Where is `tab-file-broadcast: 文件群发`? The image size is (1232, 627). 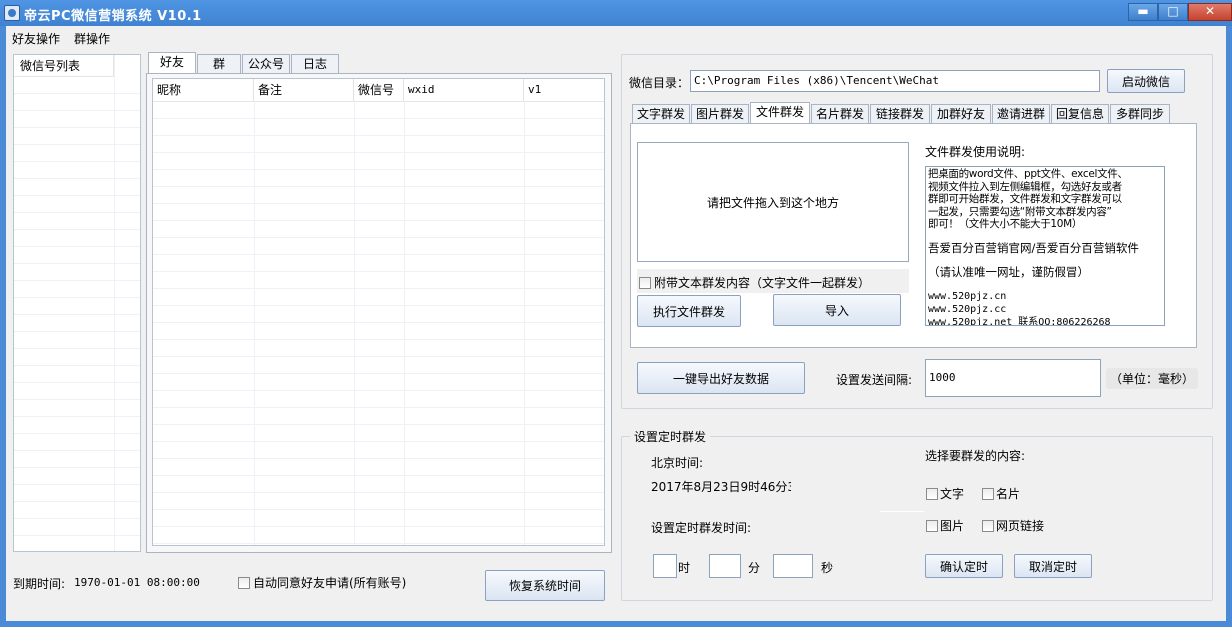
tab-file-broadcast: 文件群发 is located at coordinates (780, 113).